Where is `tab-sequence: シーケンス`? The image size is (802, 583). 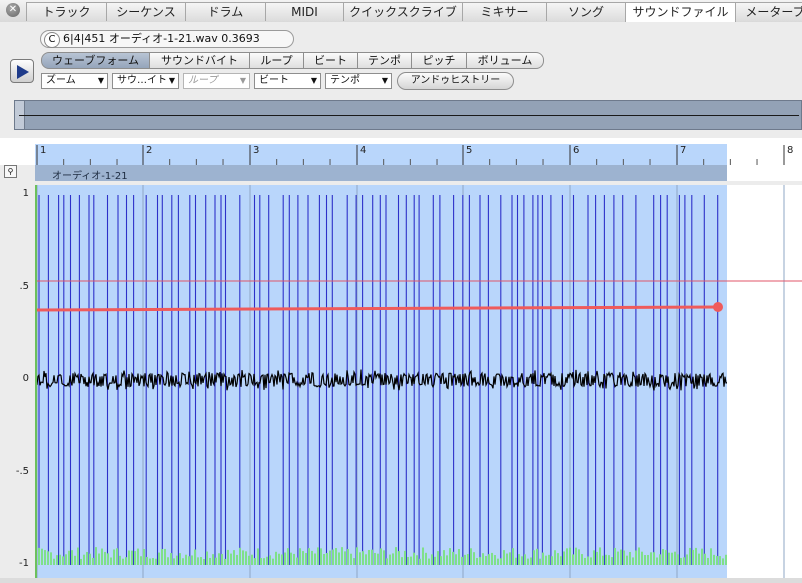
tab-sequence: シーケンス is located at coordinates (146, 11).